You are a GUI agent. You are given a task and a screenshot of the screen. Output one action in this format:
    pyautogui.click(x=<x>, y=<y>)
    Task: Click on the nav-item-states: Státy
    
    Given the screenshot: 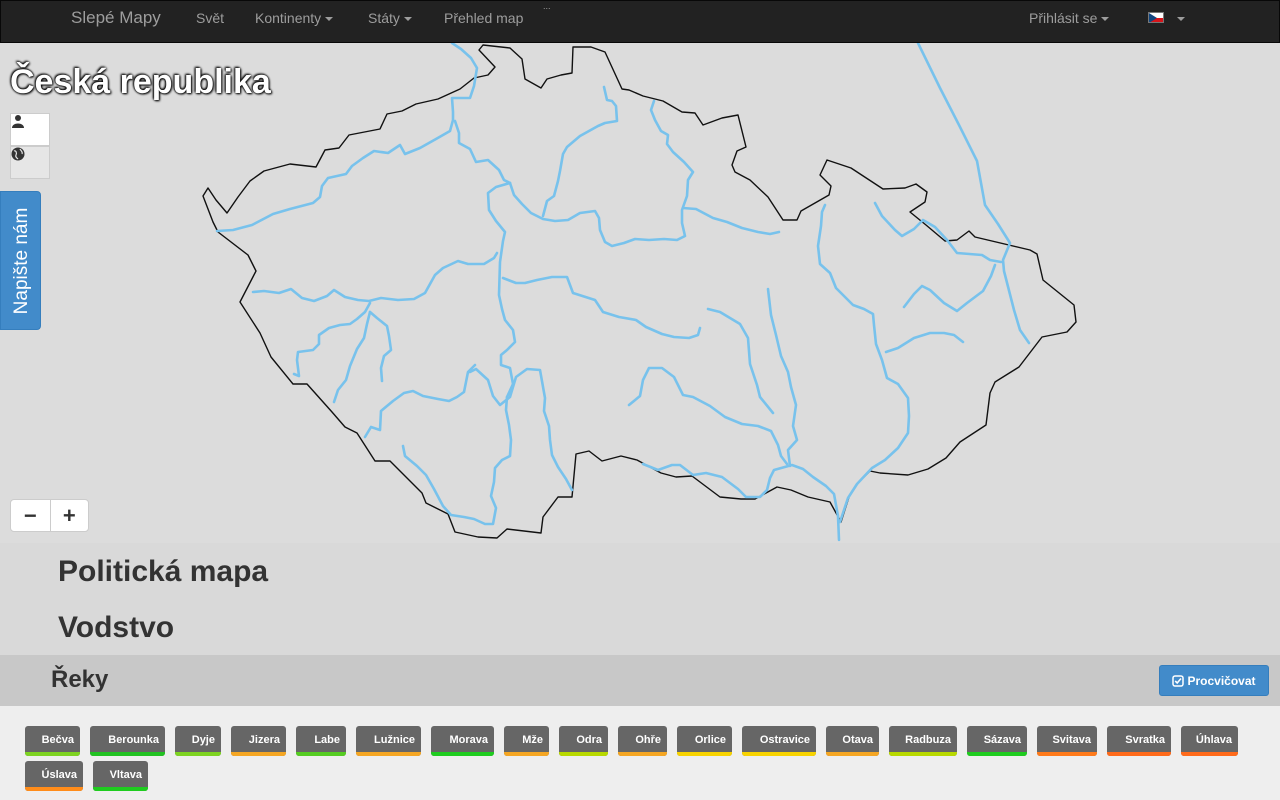 What is the action you would take?
    pyautogui.click(x=390, y=18)
    